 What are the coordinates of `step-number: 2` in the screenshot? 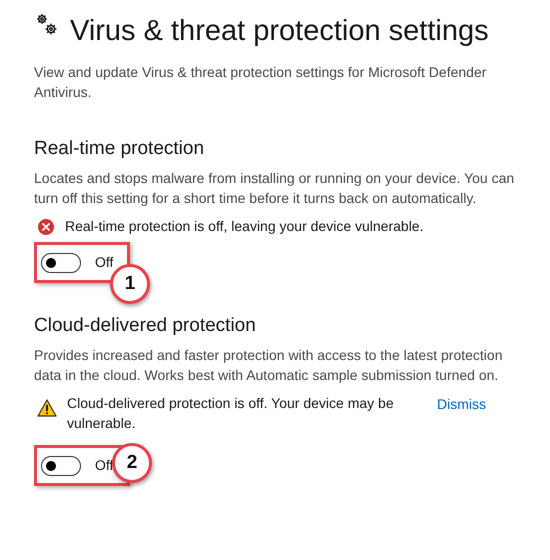 It's located at (132, 463).